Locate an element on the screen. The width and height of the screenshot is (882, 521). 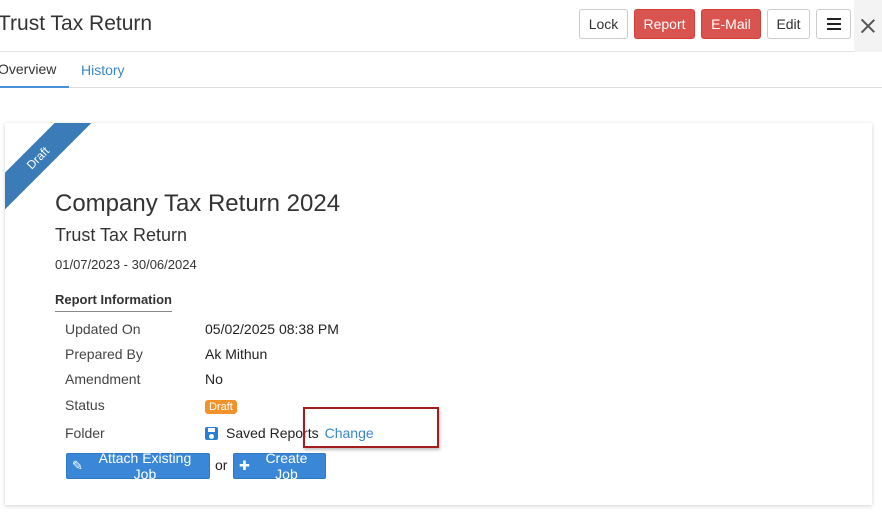
close-icon is located at coordinates (868, 26).